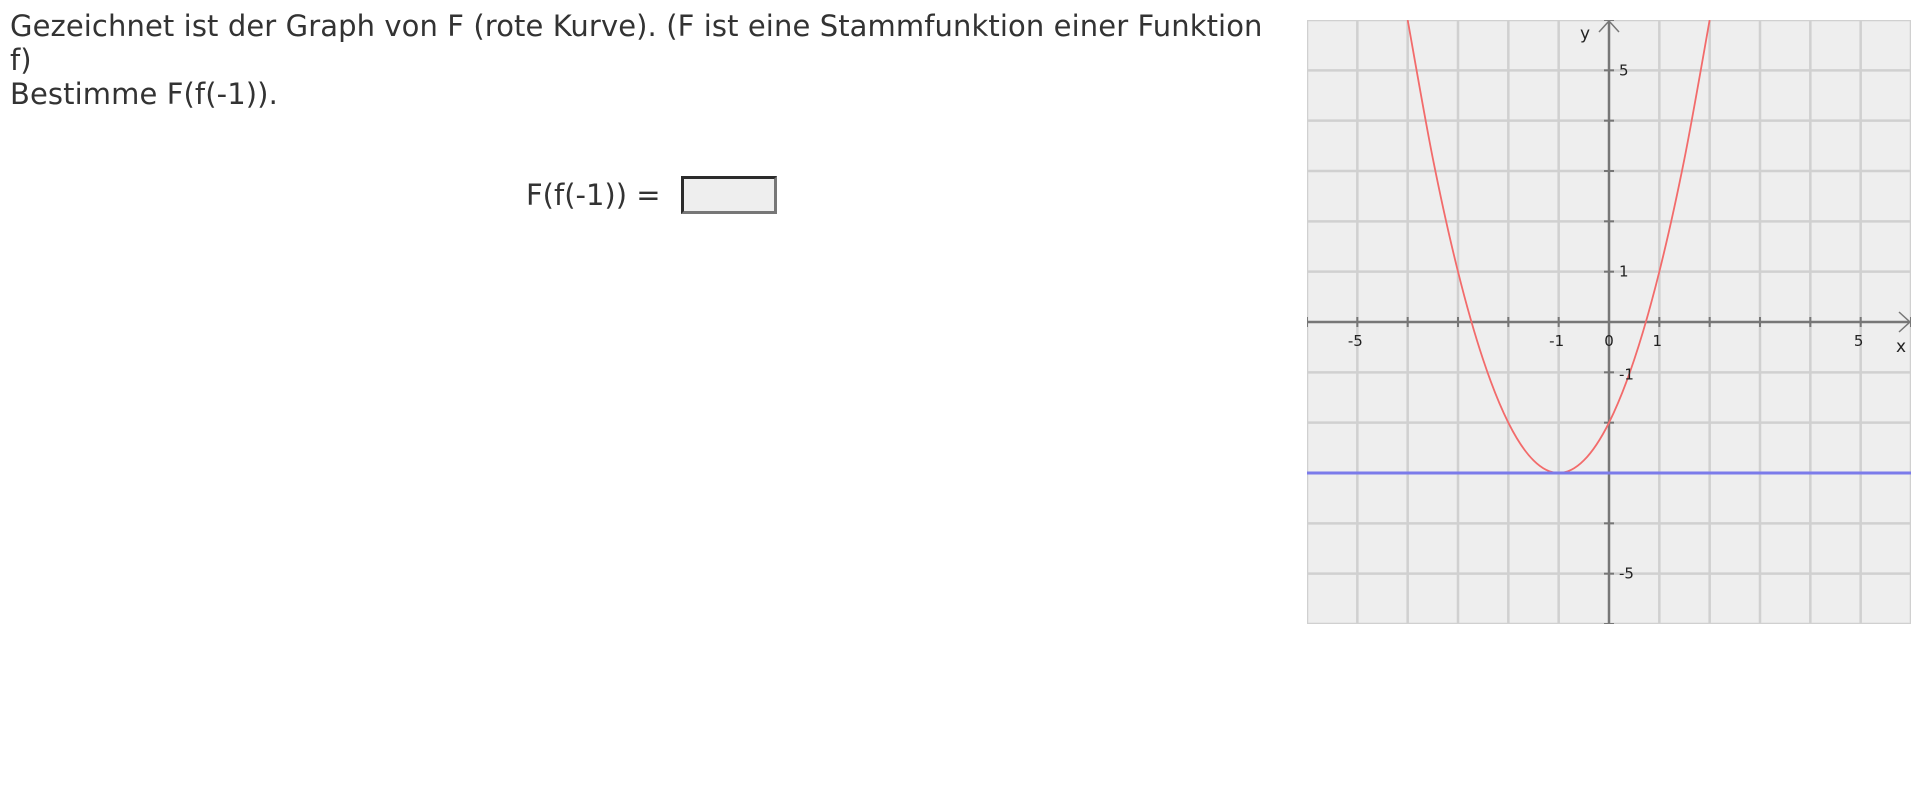 The height and width of the screenshot is (810, 1920). I want to click on x-tick-label: -1, so click(1556, 341).